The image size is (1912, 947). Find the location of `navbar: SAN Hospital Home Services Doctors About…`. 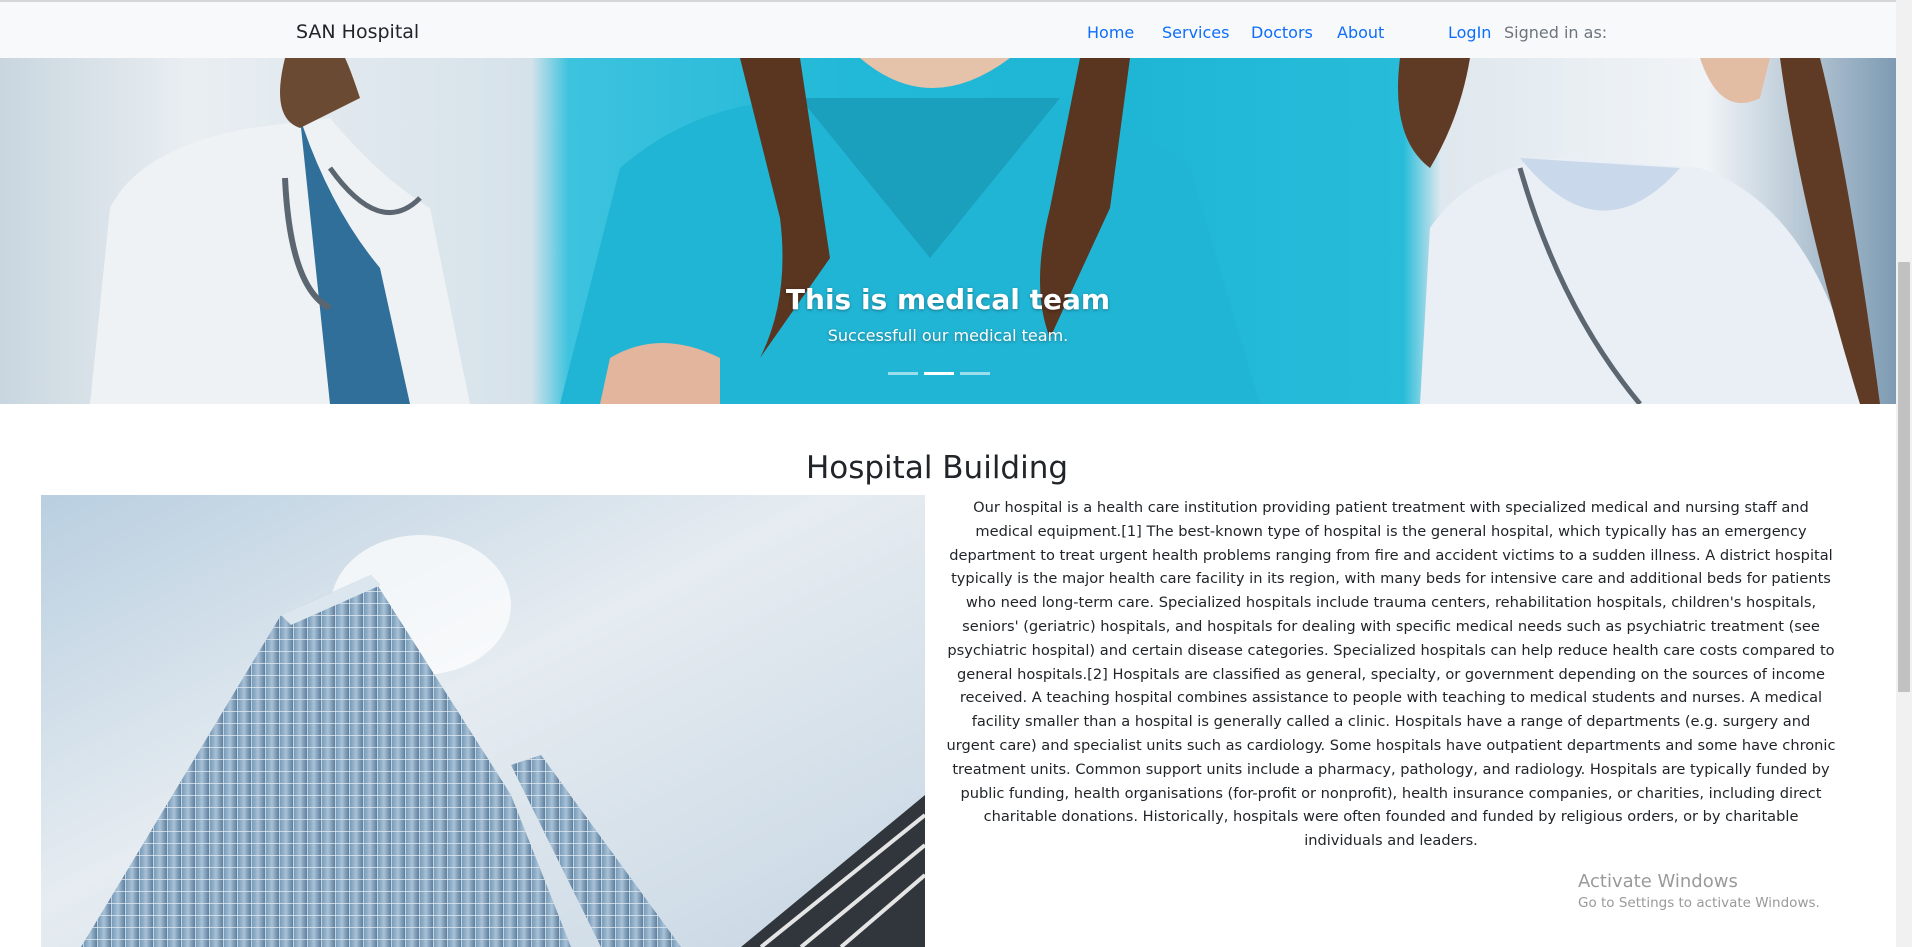

navbar: SAN Hospital Home Services Doctors About… is located at coordinates (948, 29).